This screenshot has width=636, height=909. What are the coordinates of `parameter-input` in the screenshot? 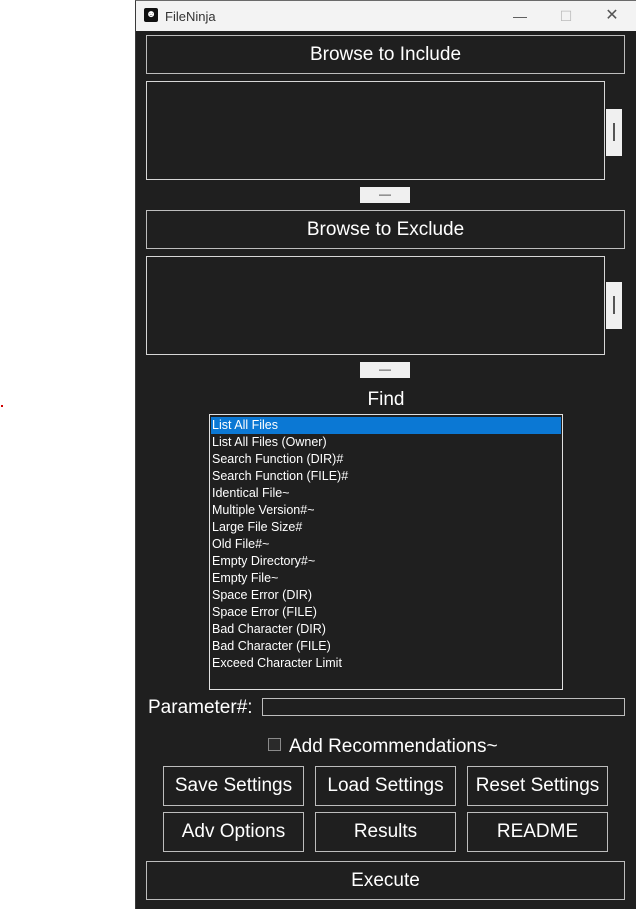 It's located at (443, 707).